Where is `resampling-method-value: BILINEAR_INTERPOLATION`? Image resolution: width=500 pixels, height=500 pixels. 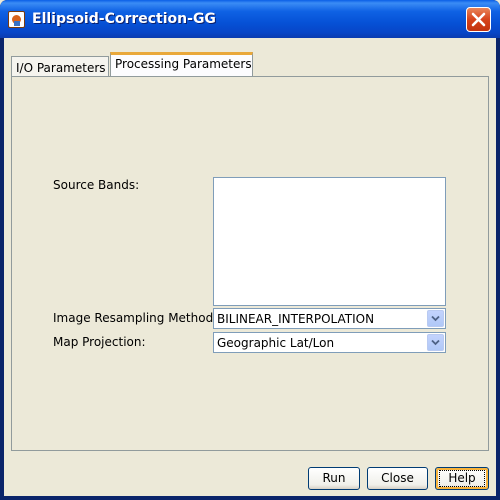
resampling-method-value: BILINEAR_INTERPOLATION is located at coordinates (296, 319).